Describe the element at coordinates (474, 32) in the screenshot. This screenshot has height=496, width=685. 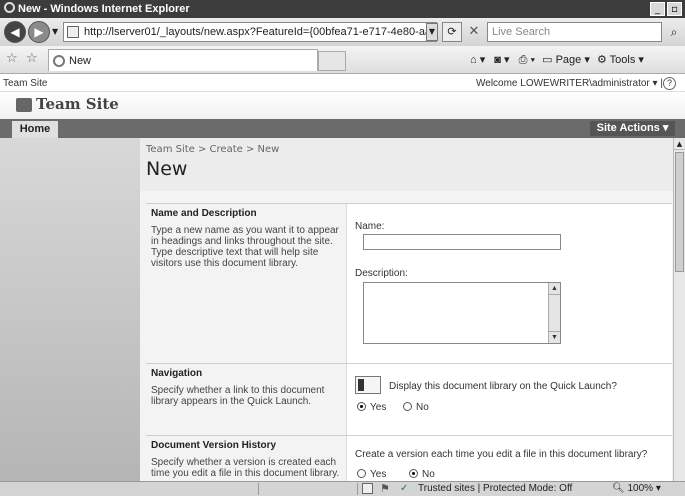
I see `stop-icon: ✕` at that location.